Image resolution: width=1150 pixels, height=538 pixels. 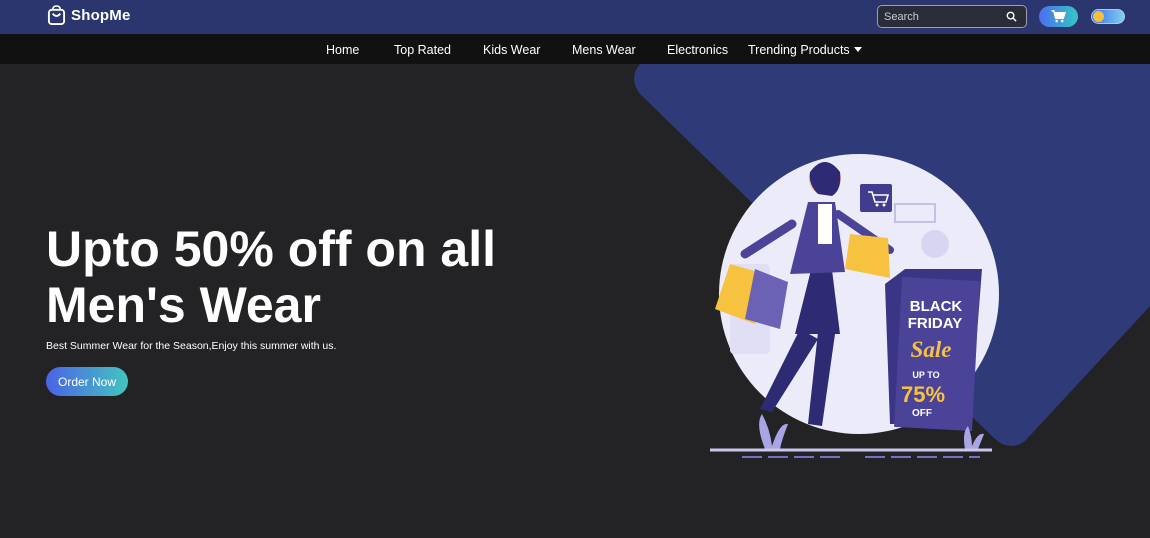 What do you see at coordinates (604, 50) in the screenshot?
I see `nav-item-mens-wear: Mens Wear` at bounding box center [604, 50].